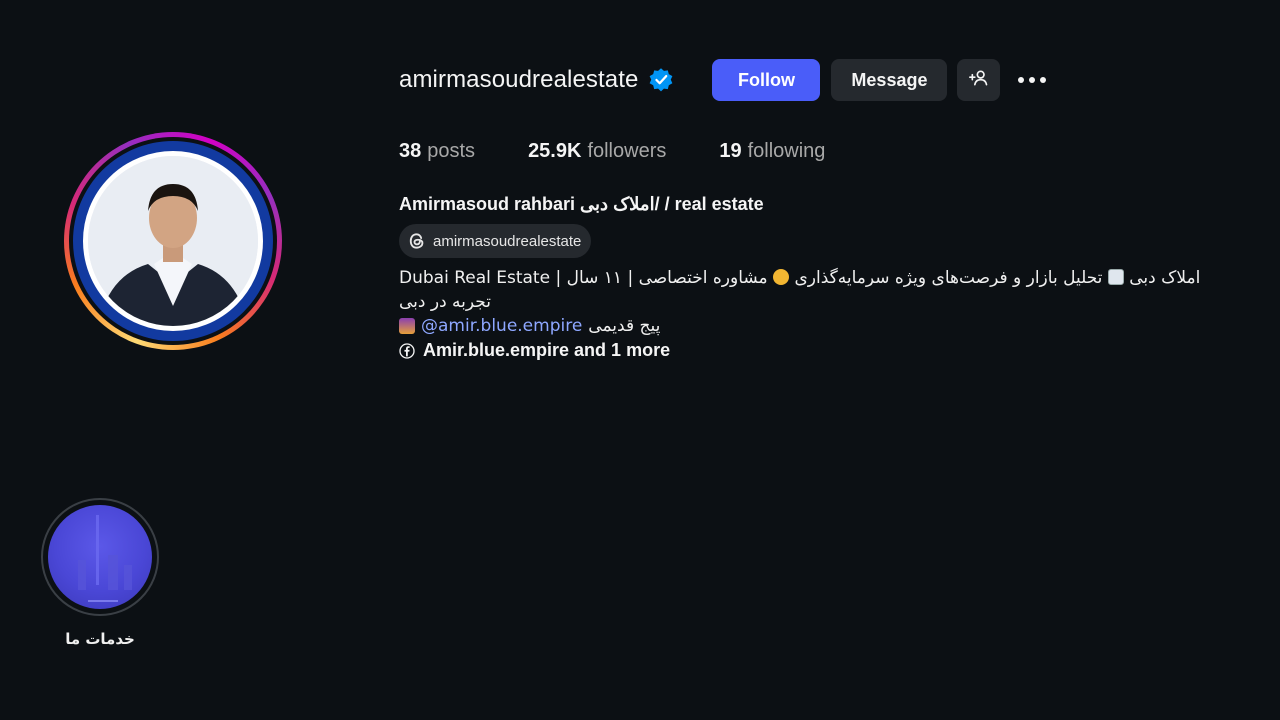 This screenshot has width=1280, height=720. Describe the element at coordinates (501, 326) in the screenshot. I see `mention-link: @amir.blue.empire` at that location.